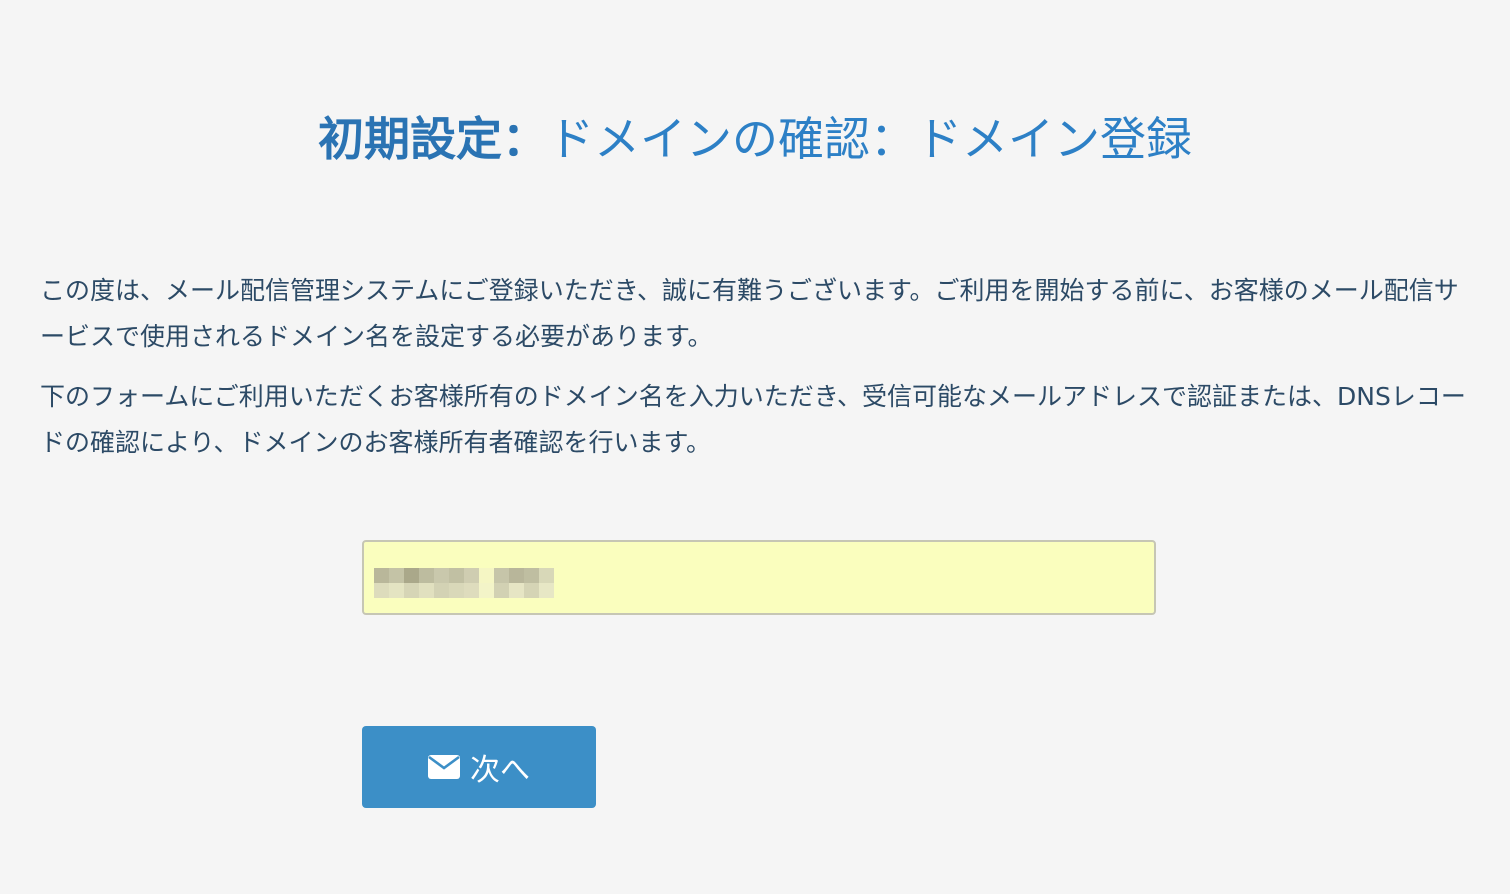  I want to click on page-title: 初期設定：ドメインの確認：ドメイン登録, so click(755, 139).